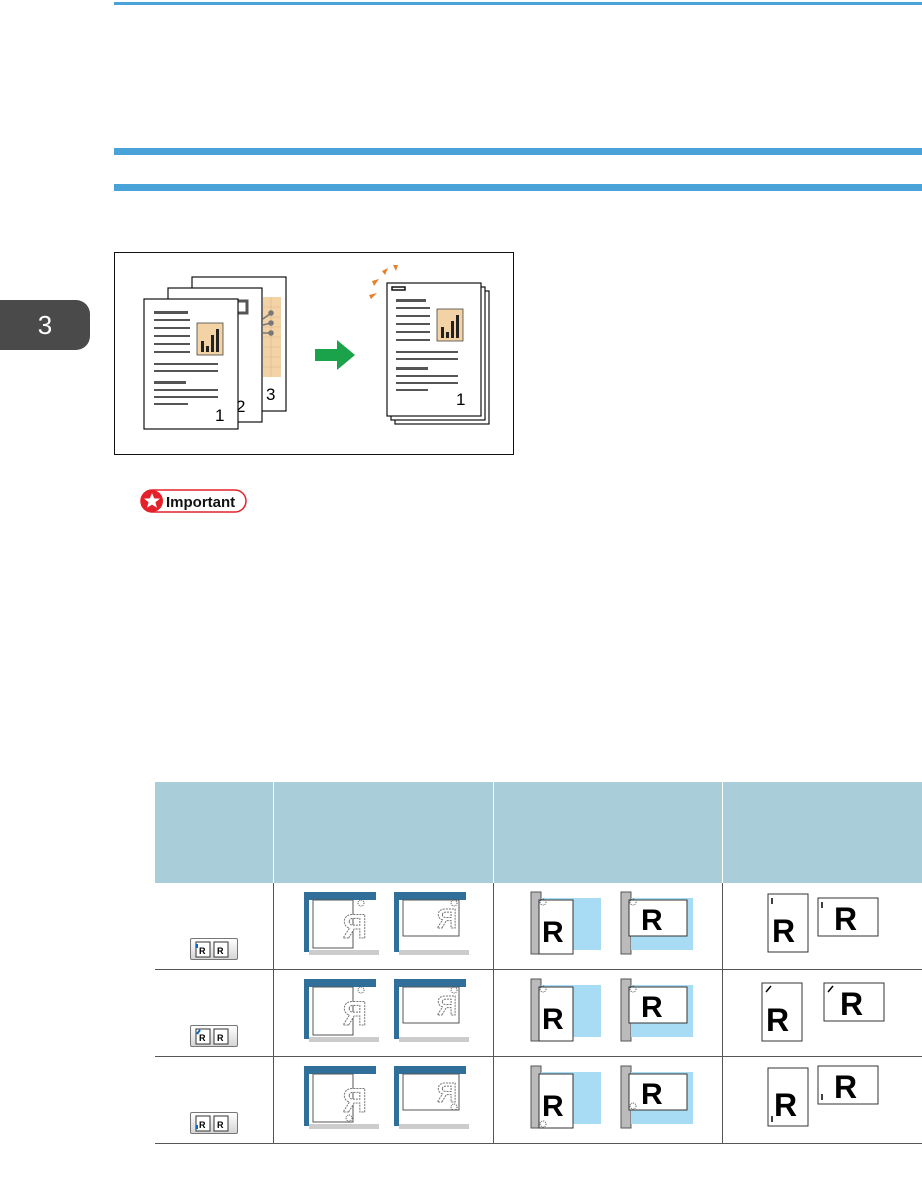 Image resolution: width=922 pixels, height=1196 pixels. What do you see at coordinates (200, 502) in the screenshot?
I see `important-label: Important` at bounding box center [200, 502].